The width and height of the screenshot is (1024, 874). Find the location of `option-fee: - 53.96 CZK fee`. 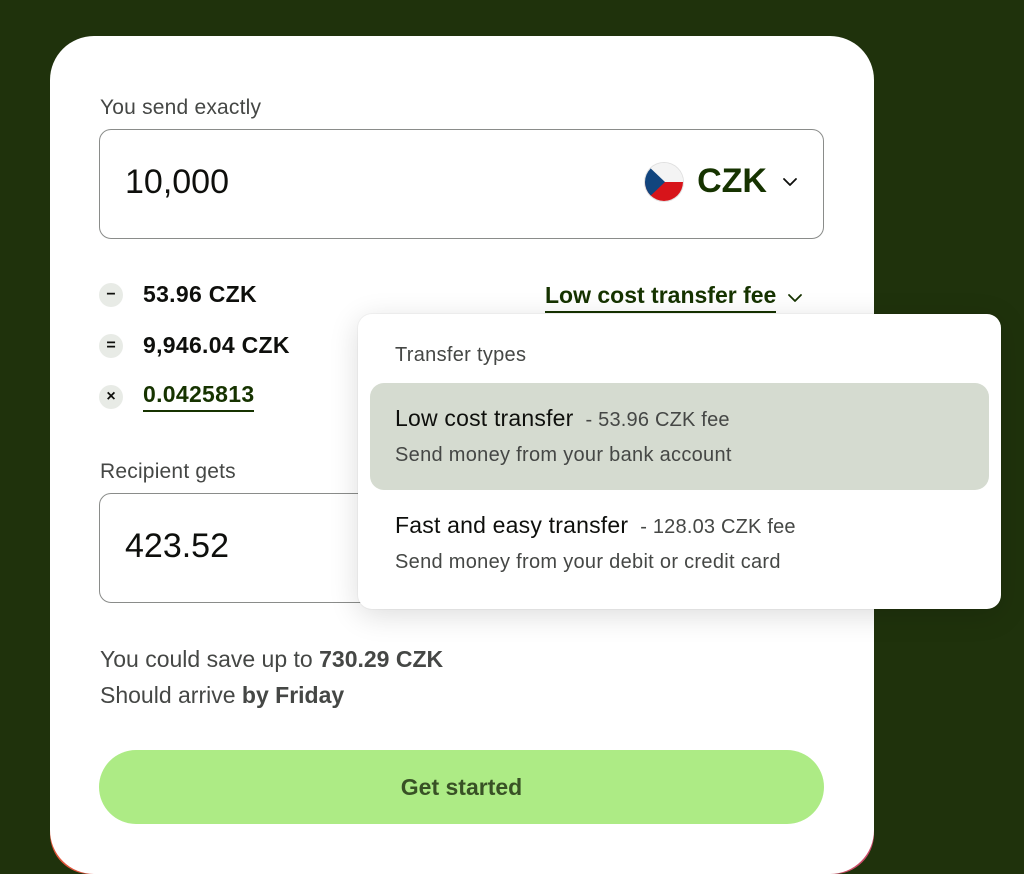

option-fee: - 53.96 CZK fee is located at coordinates (657, 420).